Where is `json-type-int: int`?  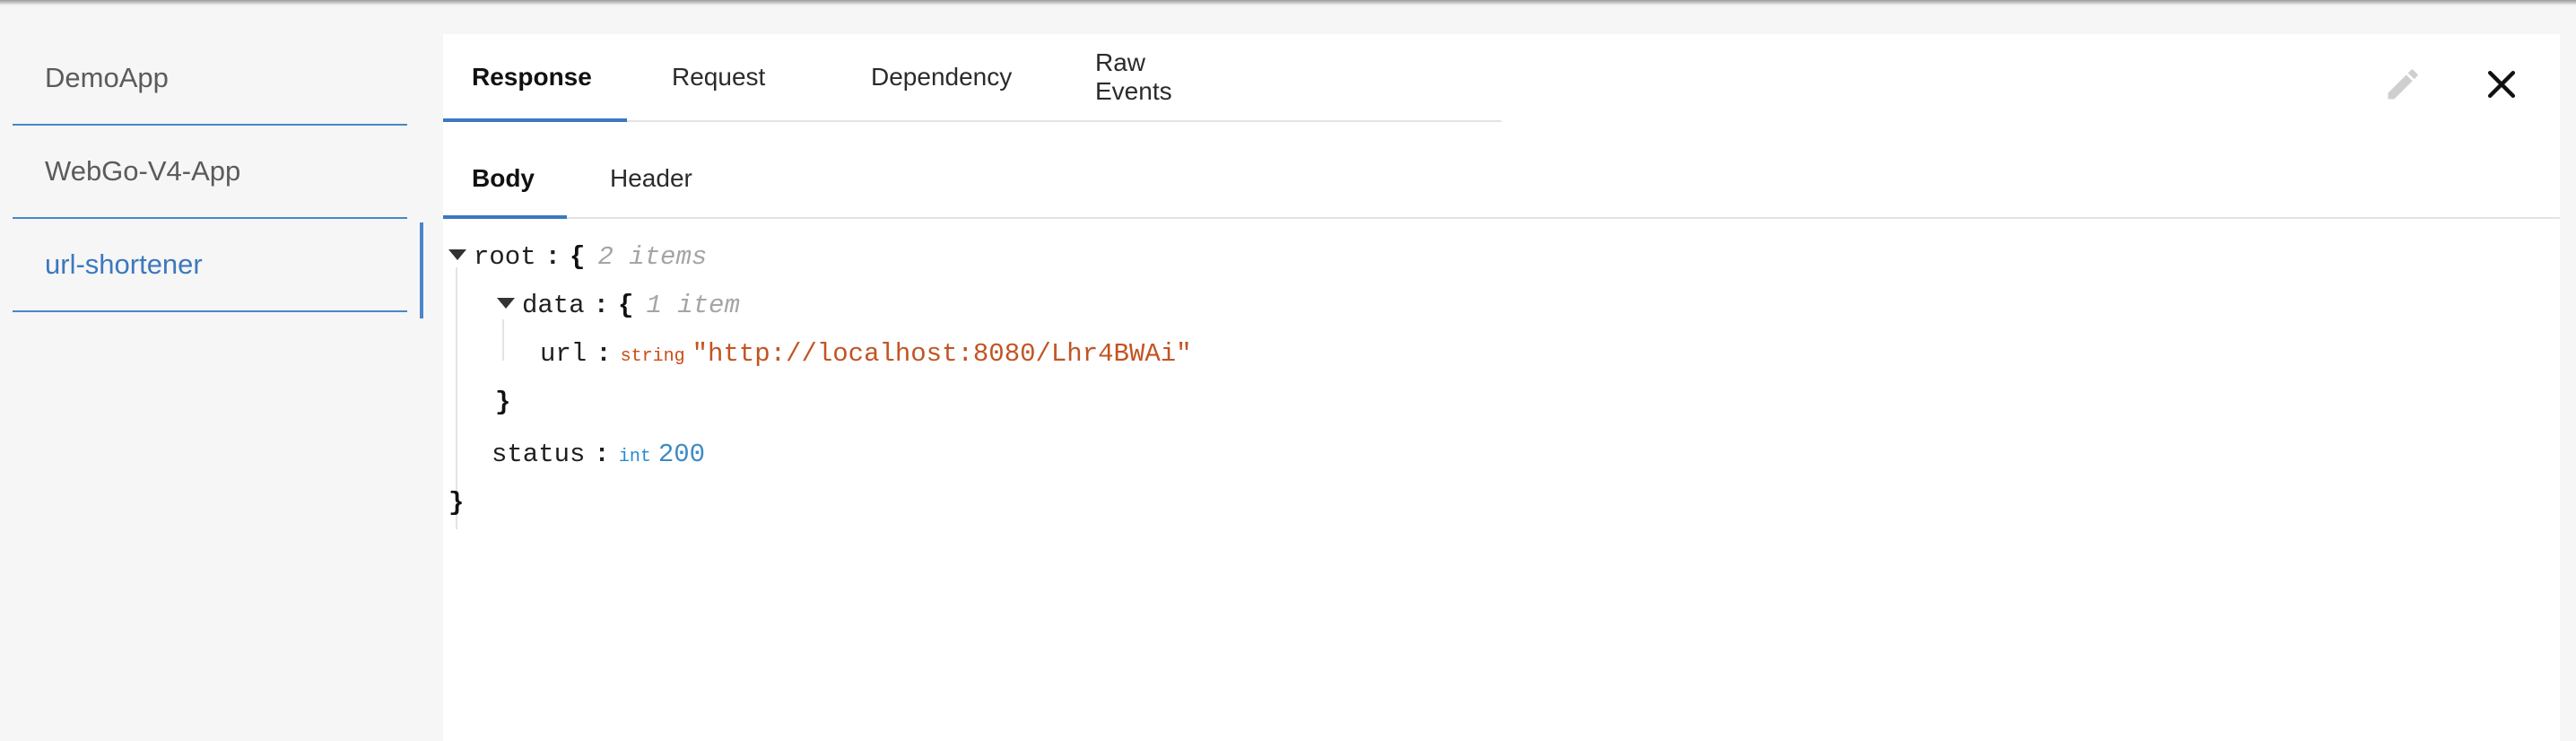
json-type-int: int is located at coordinates (634, 457).